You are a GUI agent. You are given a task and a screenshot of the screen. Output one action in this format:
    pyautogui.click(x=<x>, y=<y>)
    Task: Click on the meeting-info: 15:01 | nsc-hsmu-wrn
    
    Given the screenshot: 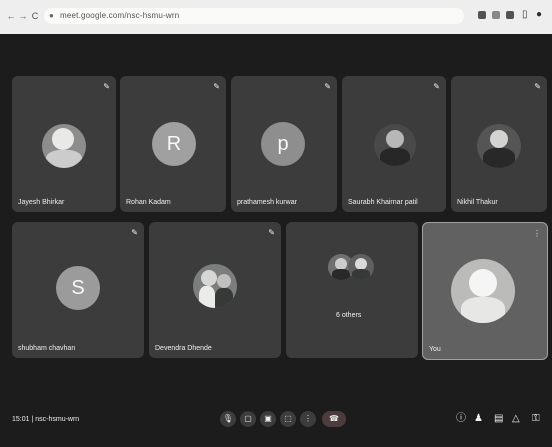 What is the action you would take?
    pyautogui.click(x=45, y=419)
    